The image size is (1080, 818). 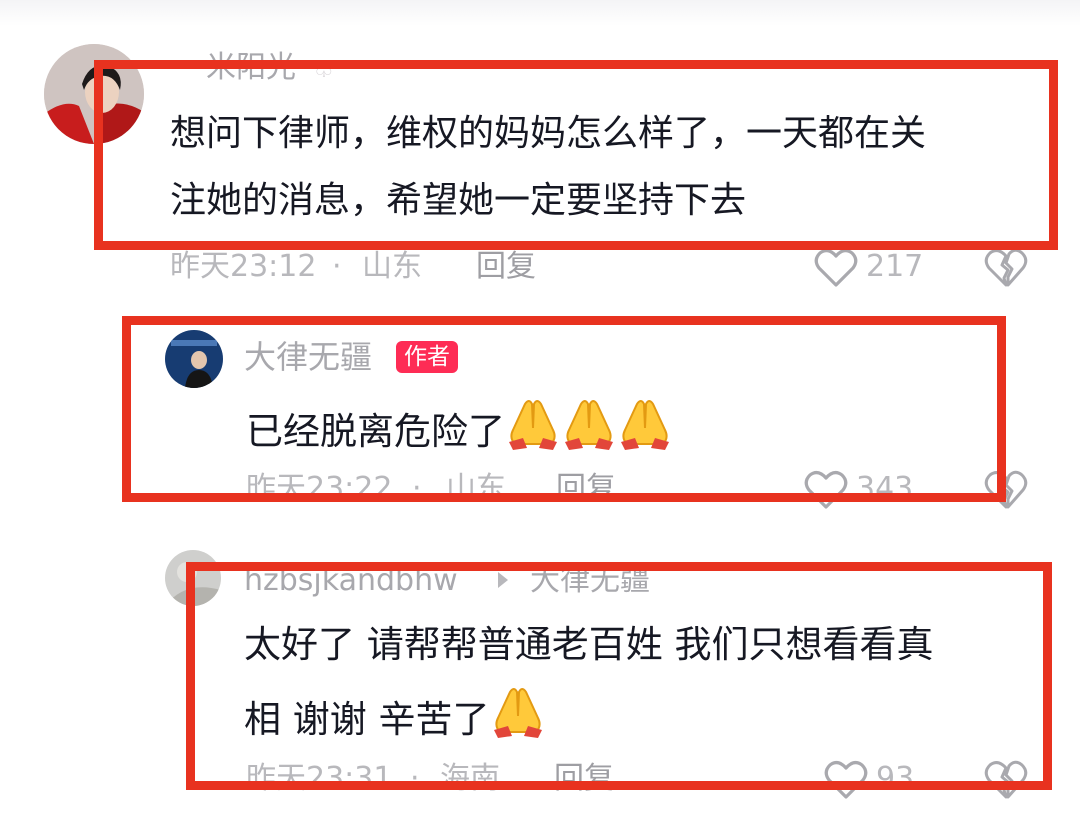 What do you see at coordinates (392, 266) in the screenshot?
I see `comment-location: 山东` at bounding box center [392, 266].